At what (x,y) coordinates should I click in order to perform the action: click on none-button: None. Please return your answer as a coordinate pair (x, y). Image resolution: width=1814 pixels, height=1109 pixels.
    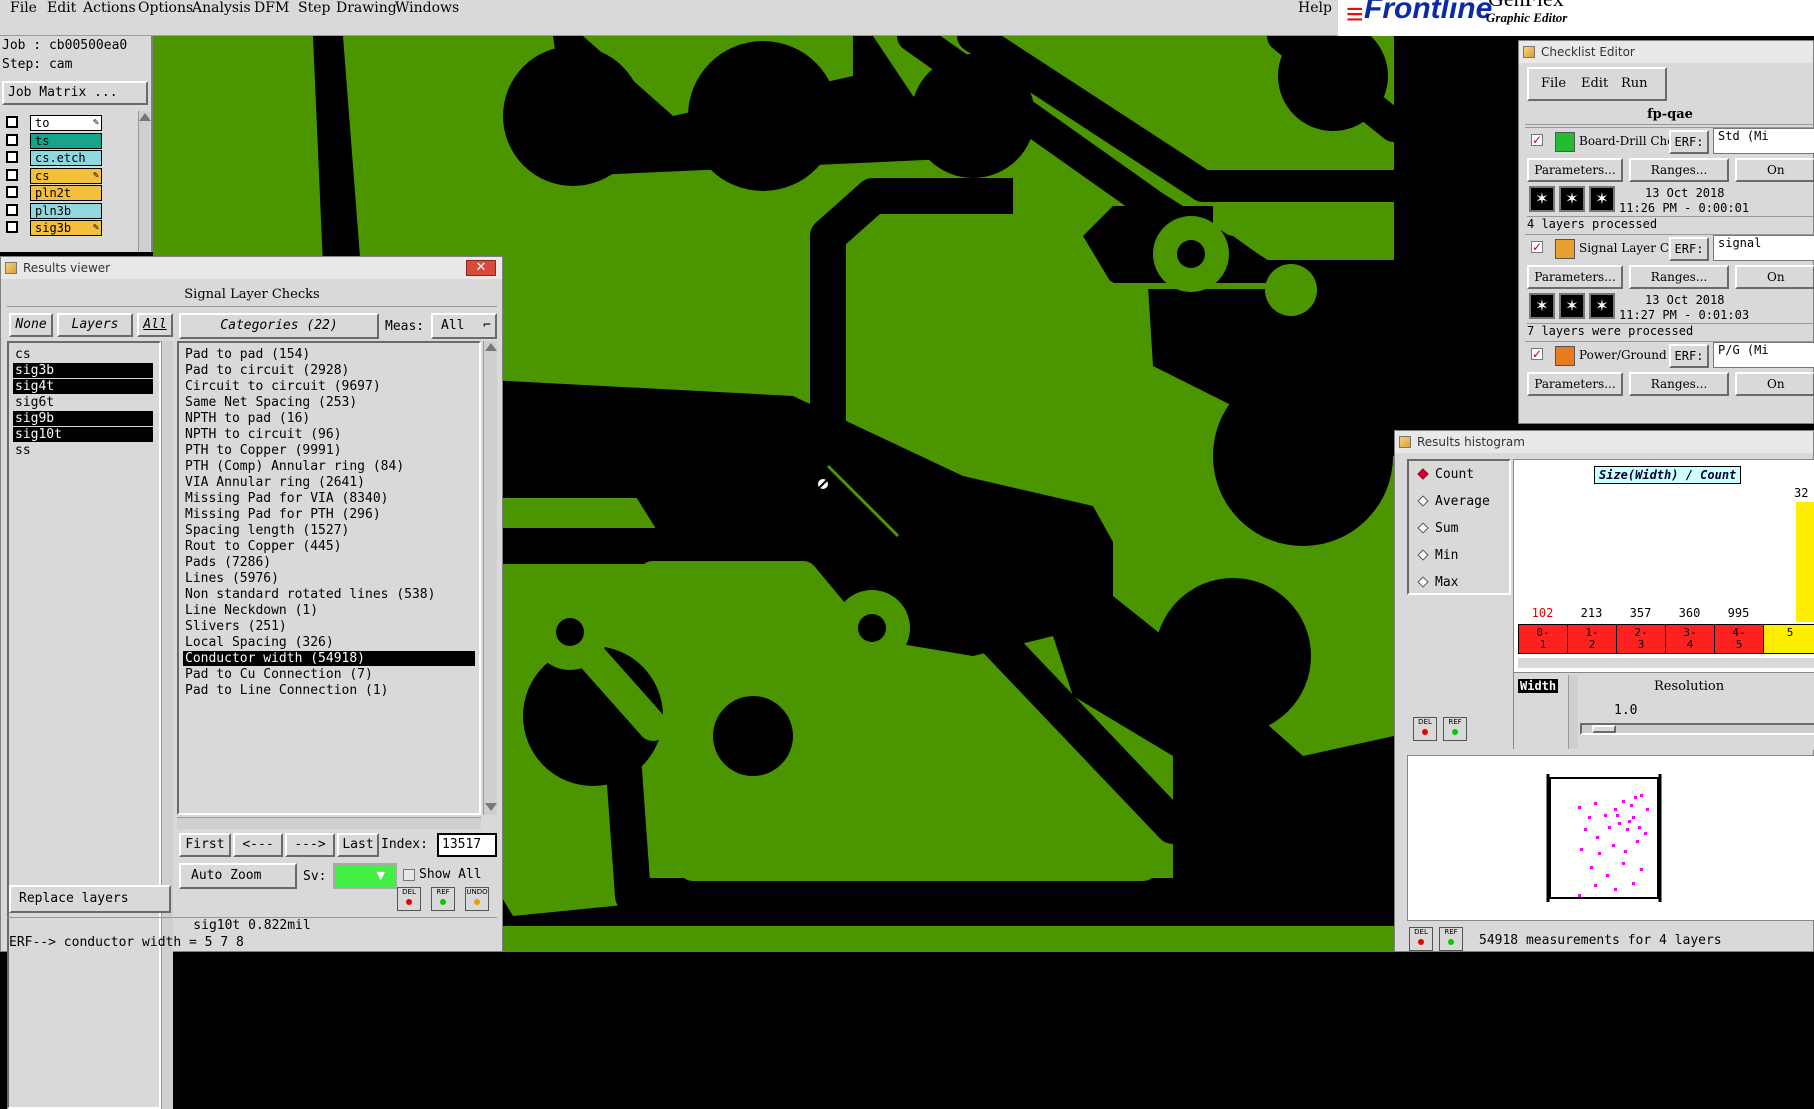
    Looking at the image, I should click on (31, 325).